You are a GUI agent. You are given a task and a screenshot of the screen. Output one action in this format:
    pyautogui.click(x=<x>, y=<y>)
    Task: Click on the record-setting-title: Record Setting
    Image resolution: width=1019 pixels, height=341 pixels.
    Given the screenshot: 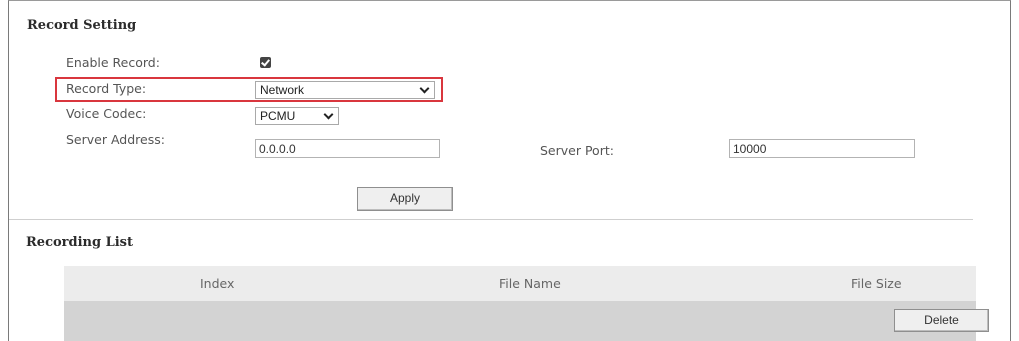 What is the action you would take?
    pyautogui.click(x=82, y=25)
    